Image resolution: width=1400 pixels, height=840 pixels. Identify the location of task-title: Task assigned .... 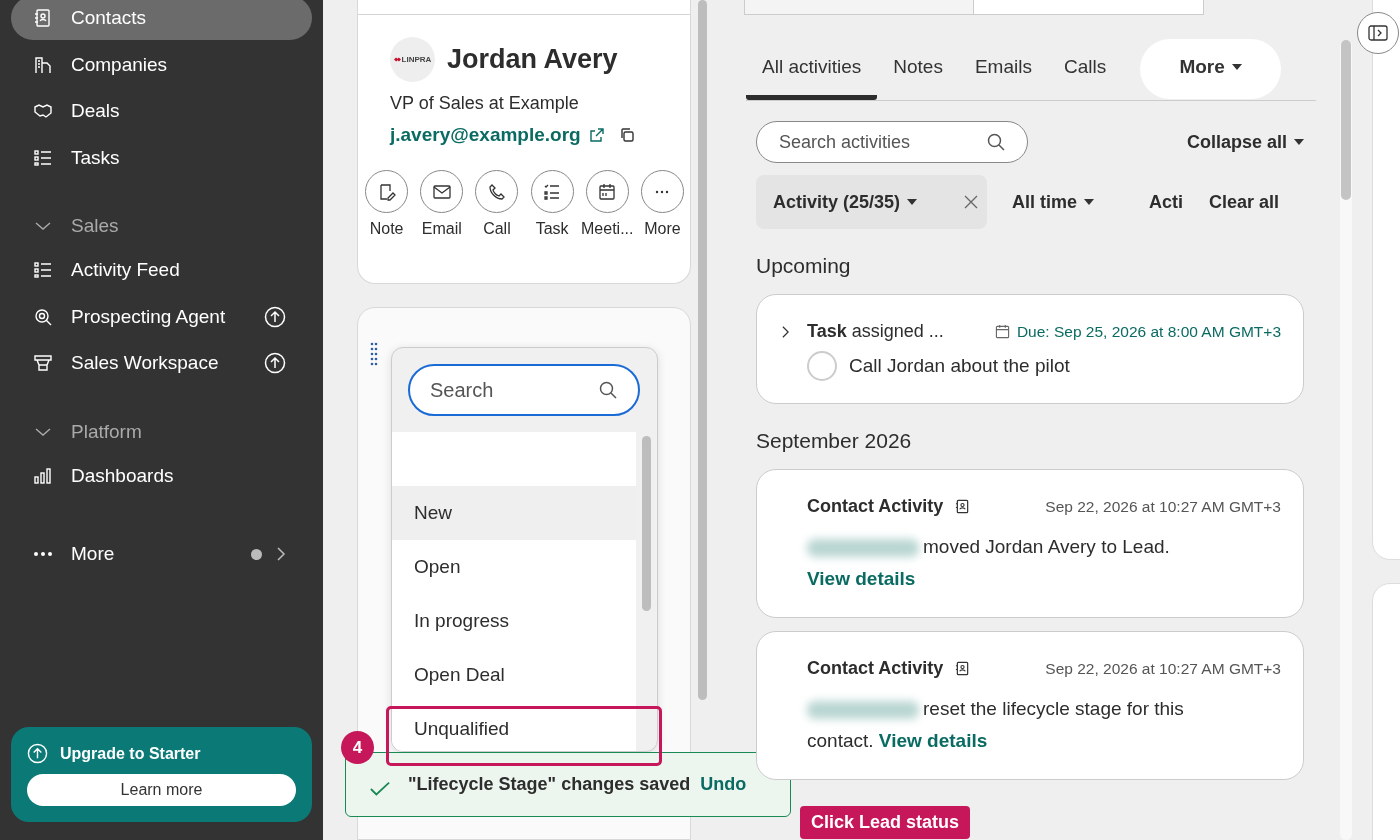
(875, 331).